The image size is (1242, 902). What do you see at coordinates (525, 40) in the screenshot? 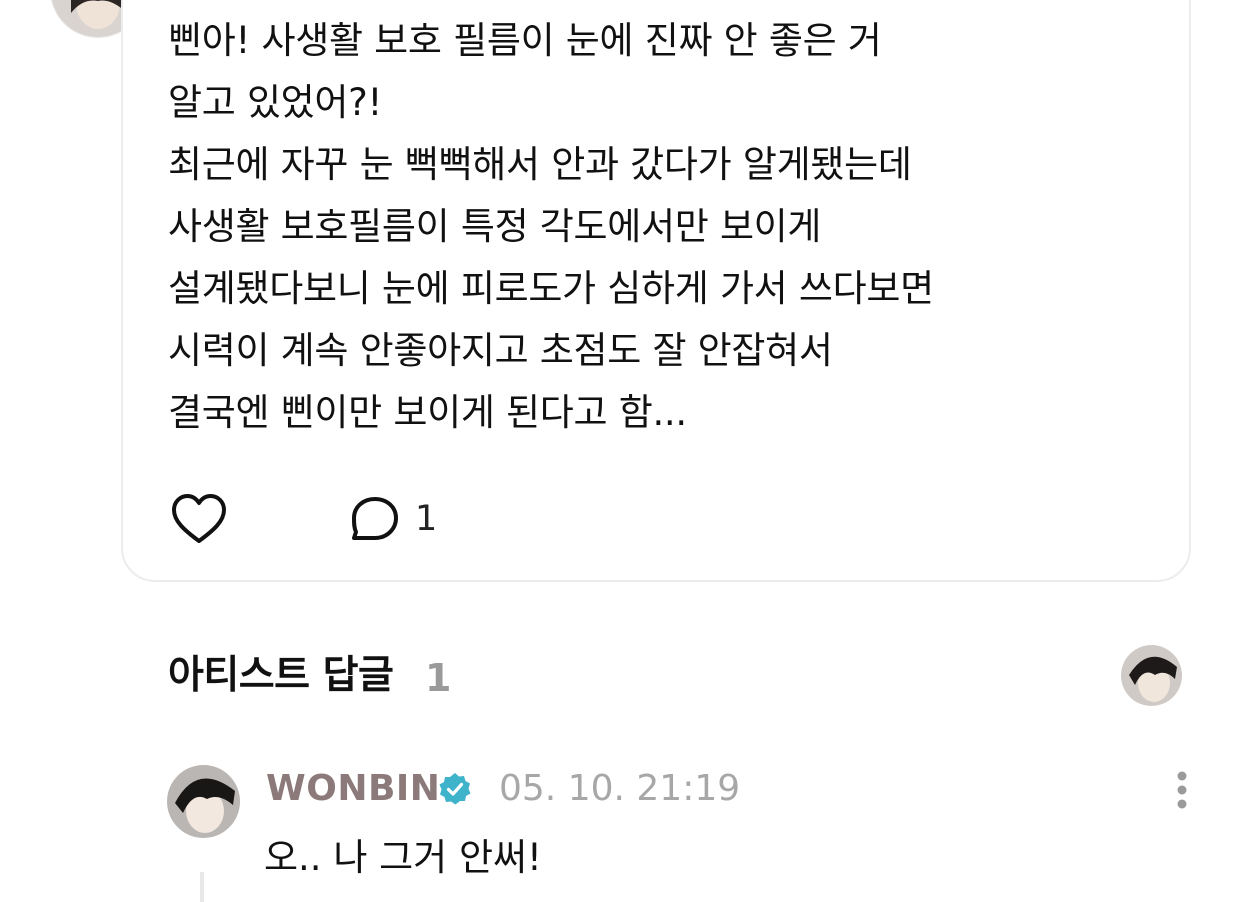
I see `post-line: 삔아! 사생활 보호 필름이 눈에 진짜 안 좋은 거` at bounding box center [525, 40].